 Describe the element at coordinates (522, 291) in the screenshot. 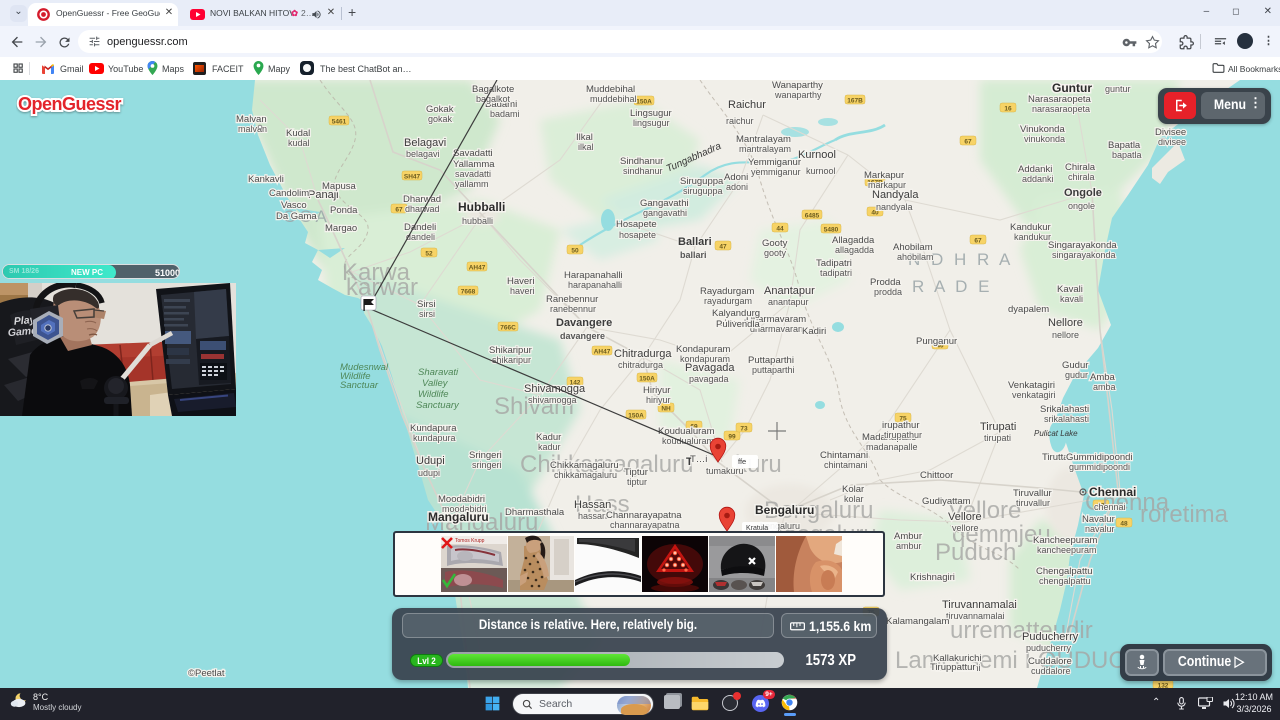

I see `svg-text: haveri` at that location.